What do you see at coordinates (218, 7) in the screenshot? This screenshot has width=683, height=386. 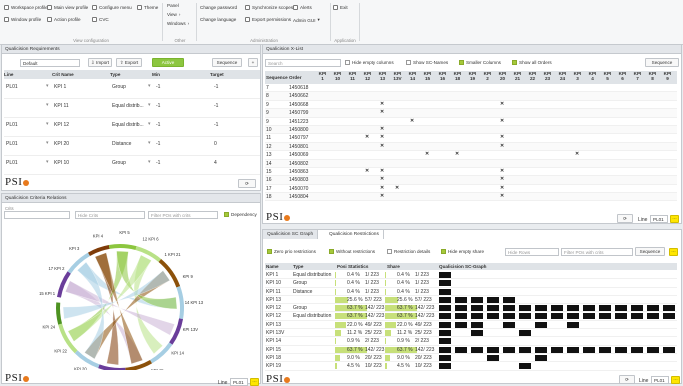 I see `change-password-button: Change password` at bounding box center [218, 7].